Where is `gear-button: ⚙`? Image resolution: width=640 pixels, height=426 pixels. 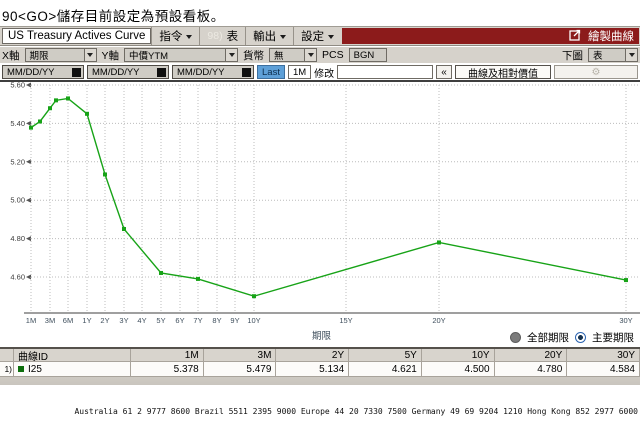
gear-button: ⚙ is located at coordinates (596, 72).